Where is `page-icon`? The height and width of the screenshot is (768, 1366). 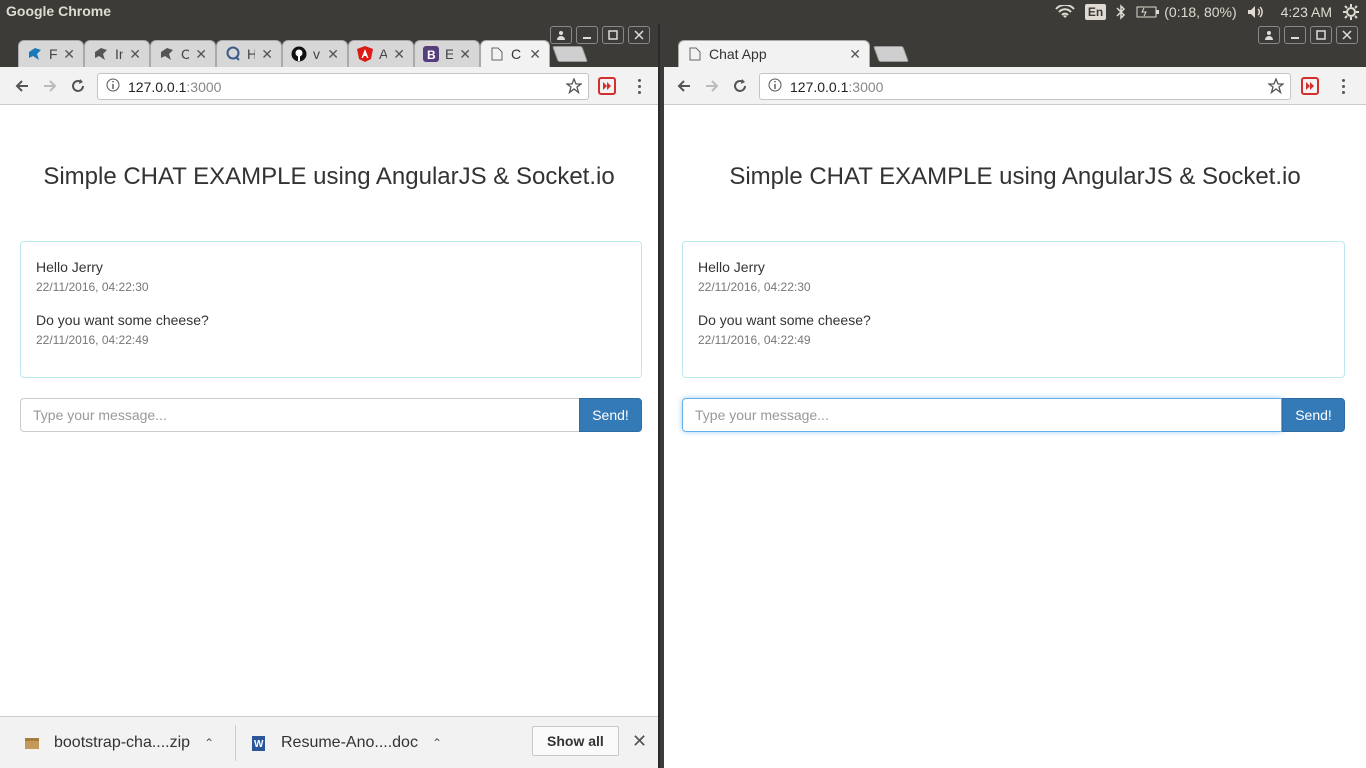
page-icon is located at coordinates (497, 54).